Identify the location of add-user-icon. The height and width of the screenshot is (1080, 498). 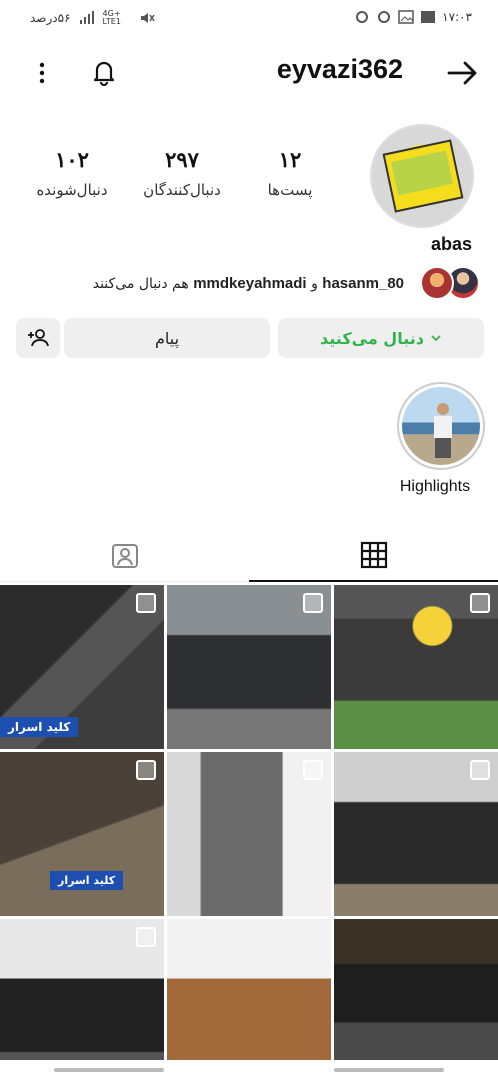
(38, 338).